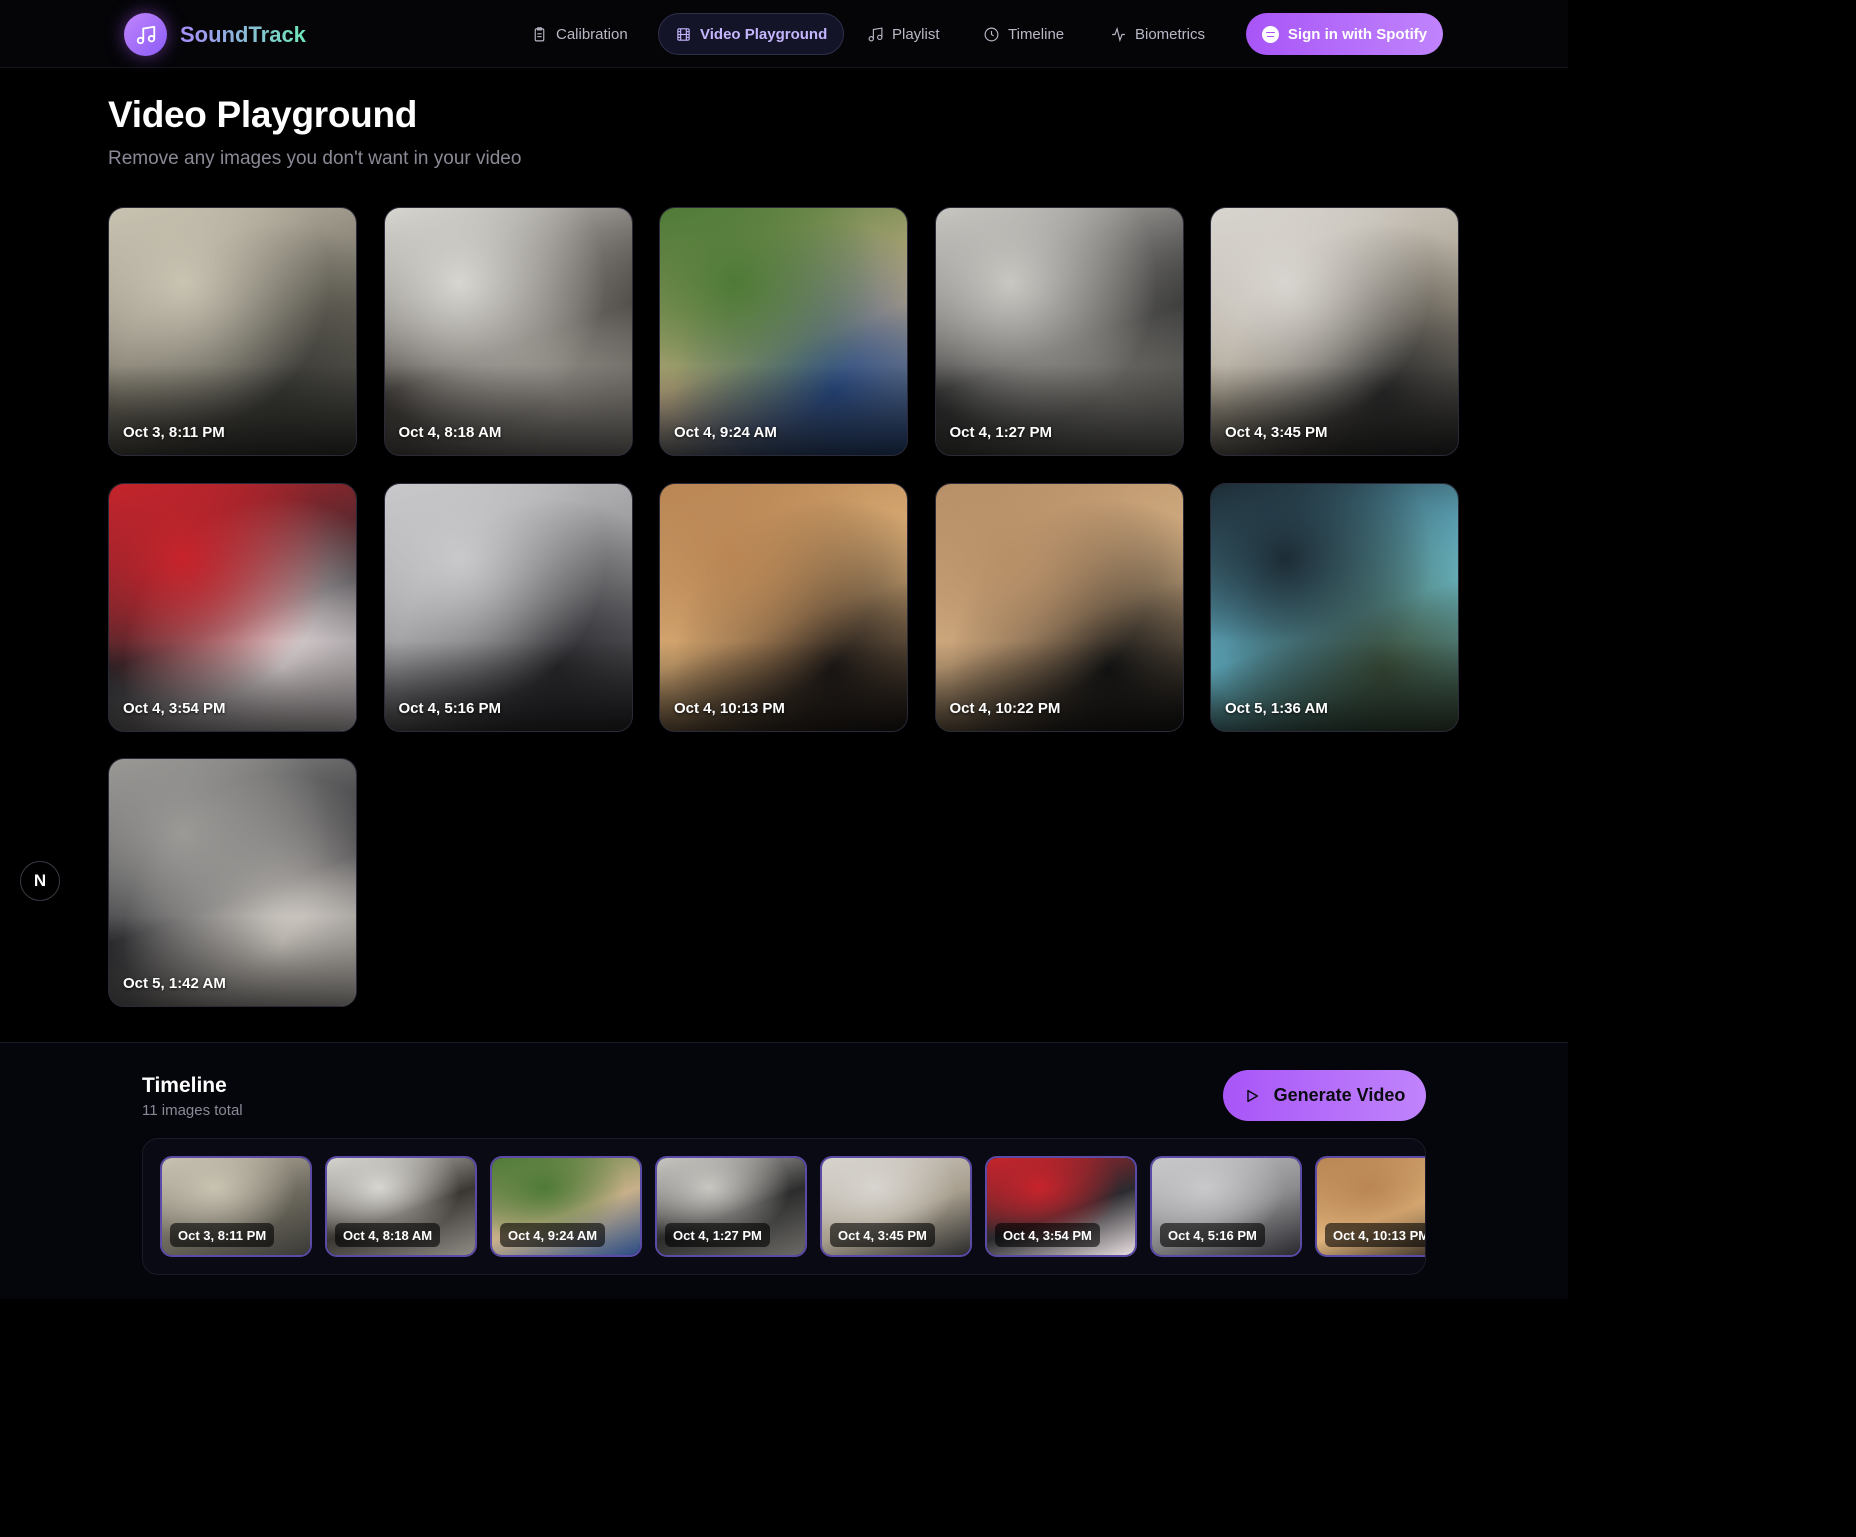  What do you see at coordinates (232, 607) in the screenshot?
I see `gallery-image-tile: Oct 4, 3:54 PM` at bounding box center [232, 607].